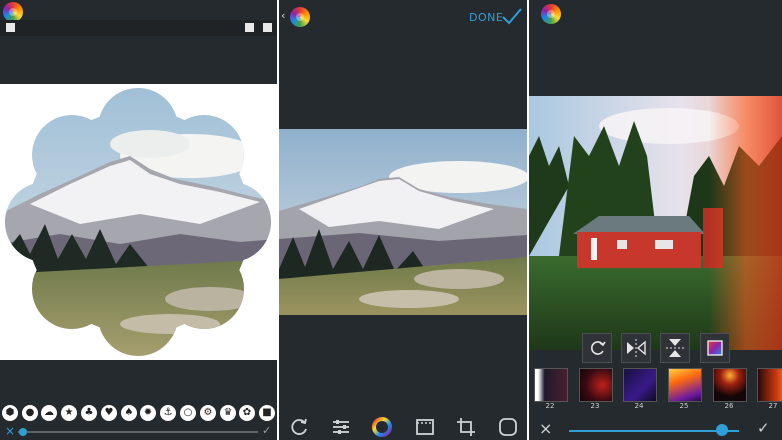 Image resolution: width=782 pixels, height=440 pixels. I want to click on crop-icon, so click(466, 427).